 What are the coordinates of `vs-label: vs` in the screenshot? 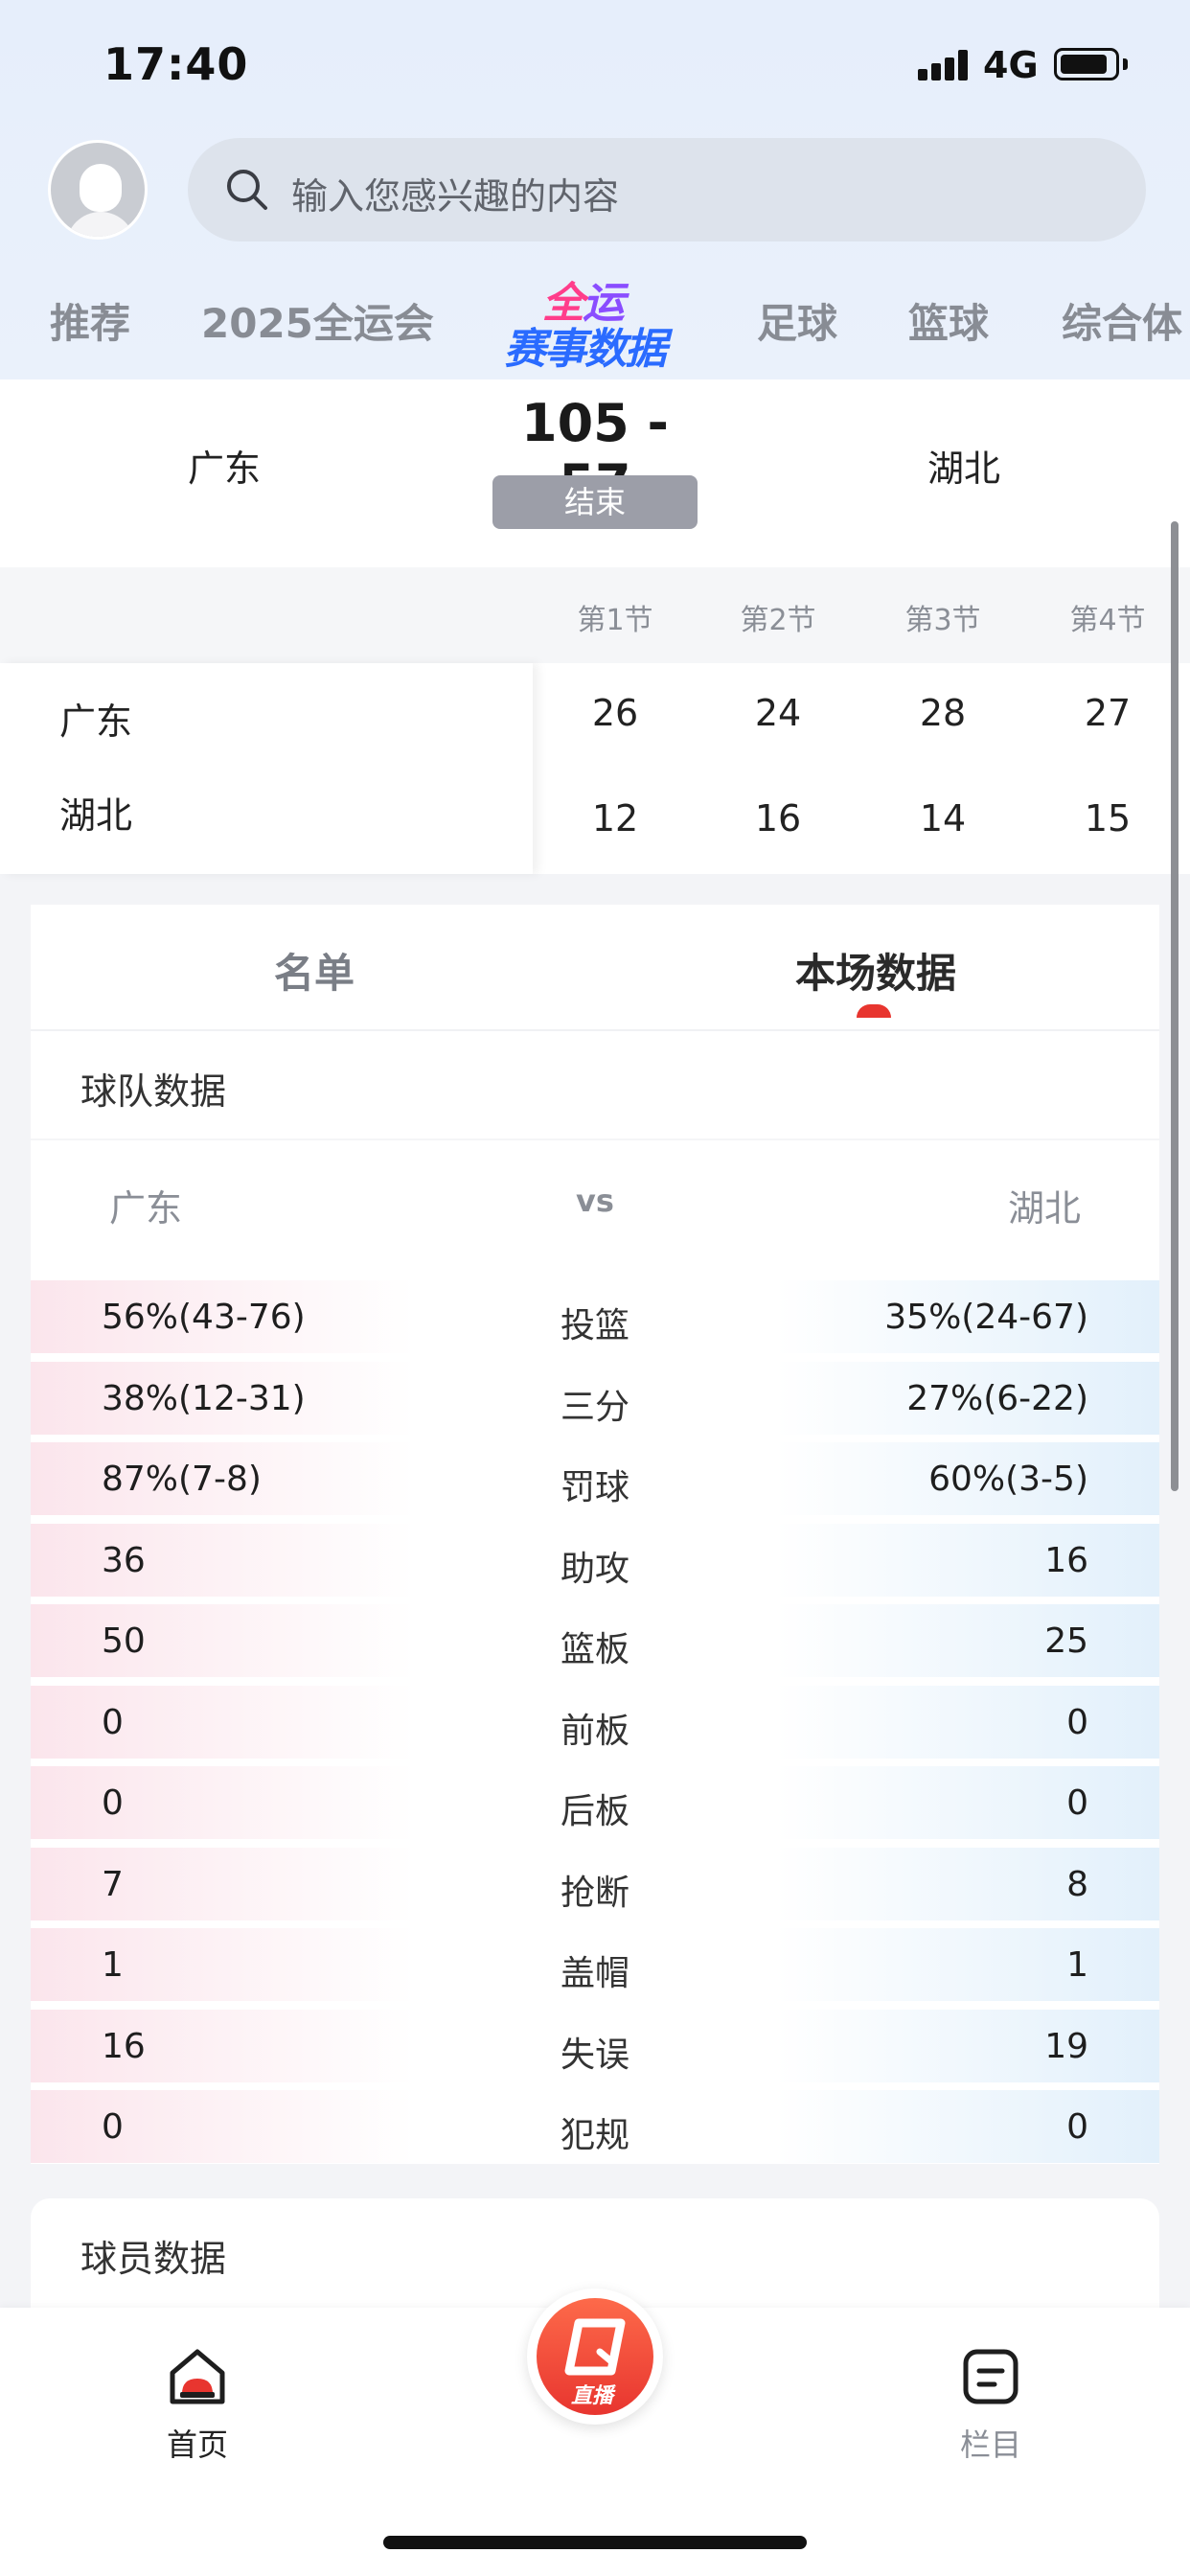 It's located at (595, 1201).